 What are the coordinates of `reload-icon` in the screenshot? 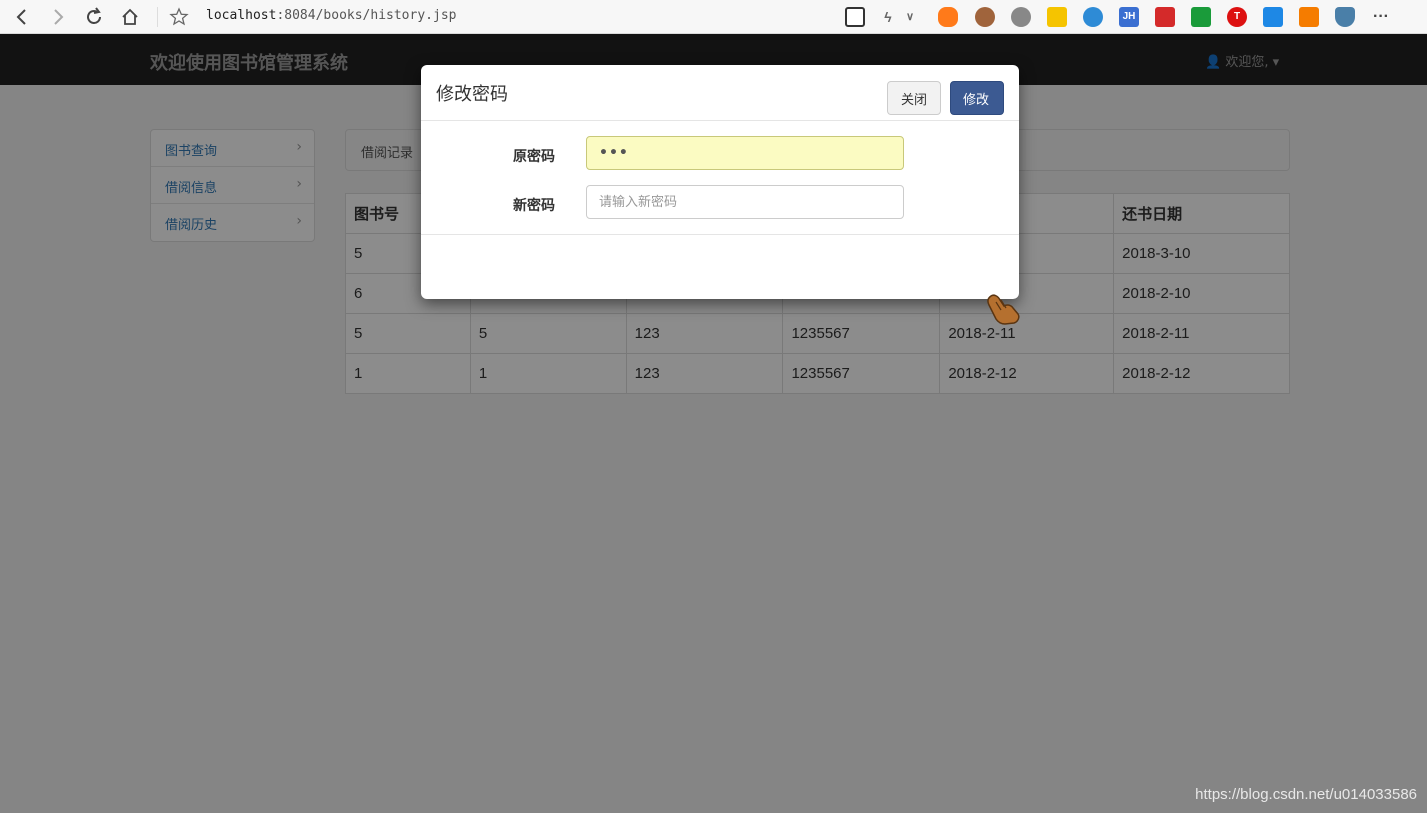 It's located at (94, 17).